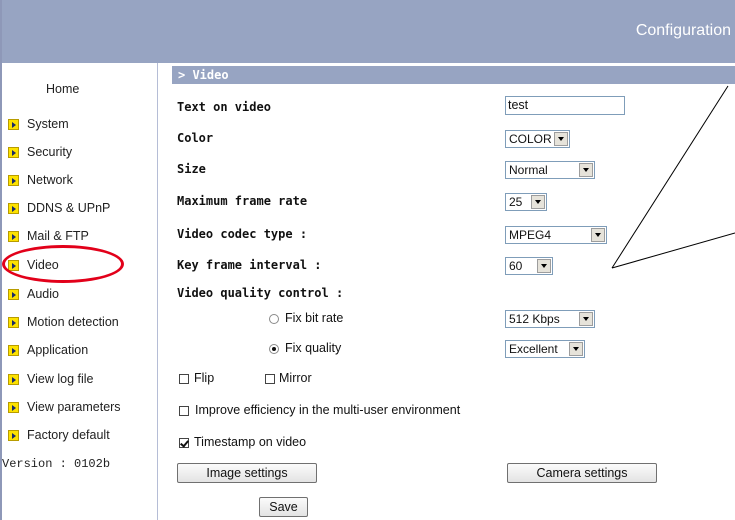  What do you see at coordinates (670, 177) in the screenshot?
I see `callout-line-left` at bounding box center [670, 177].